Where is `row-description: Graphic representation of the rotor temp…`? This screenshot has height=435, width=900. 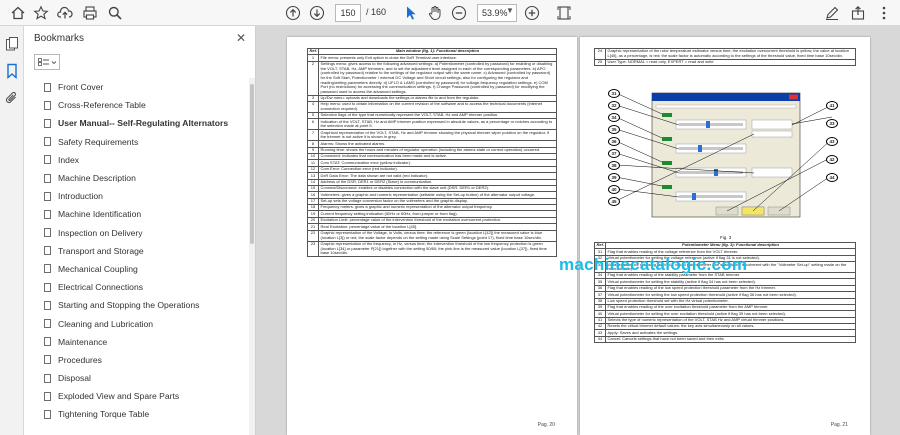
row-description: Graphic representation of the rotor temp… is located at coordinates (730, 54).